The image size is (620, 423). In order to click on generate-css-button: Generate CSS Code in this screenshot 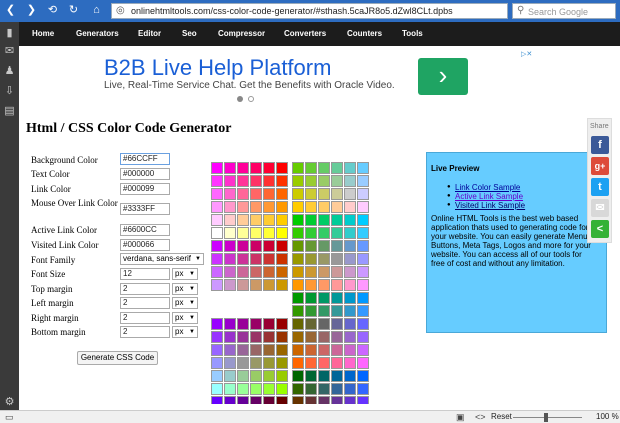, I will do `click(117, 358)`.